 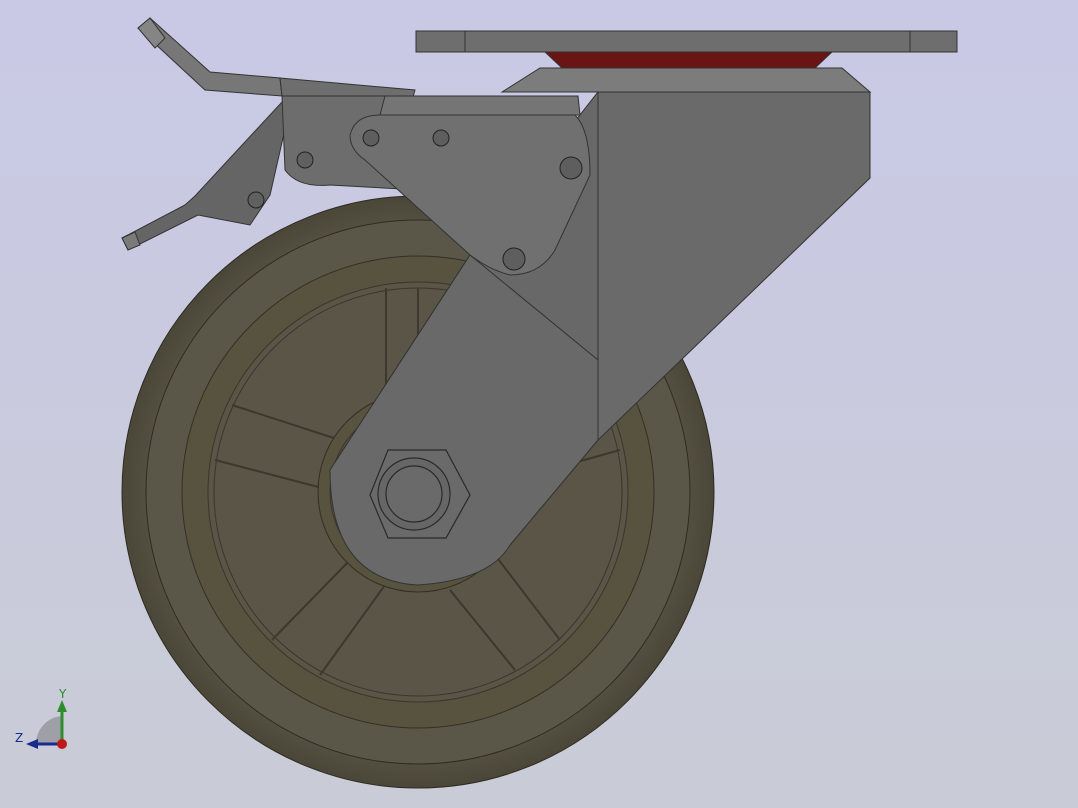 I want to click on triad-z-label: Z, so click(x=19, y=738).